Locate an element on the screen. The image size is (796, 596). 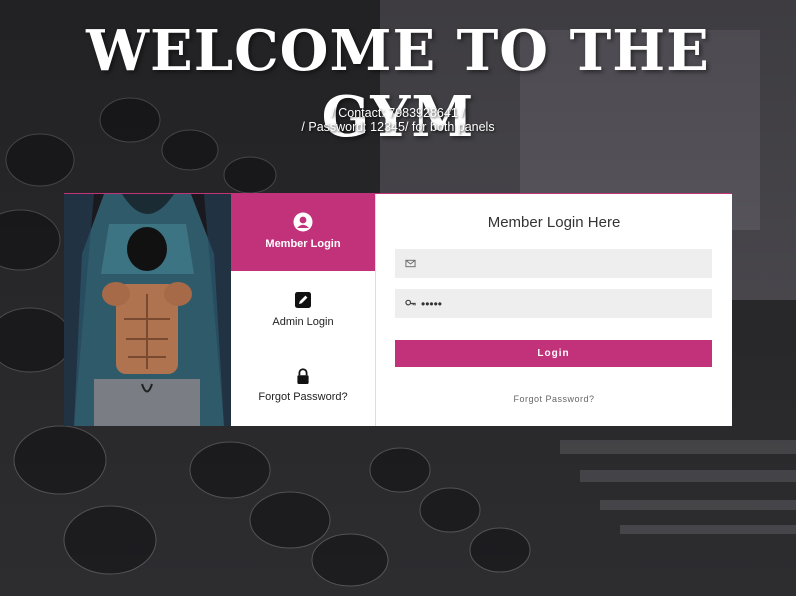
lock-icon is located at coordinates (303, 376).